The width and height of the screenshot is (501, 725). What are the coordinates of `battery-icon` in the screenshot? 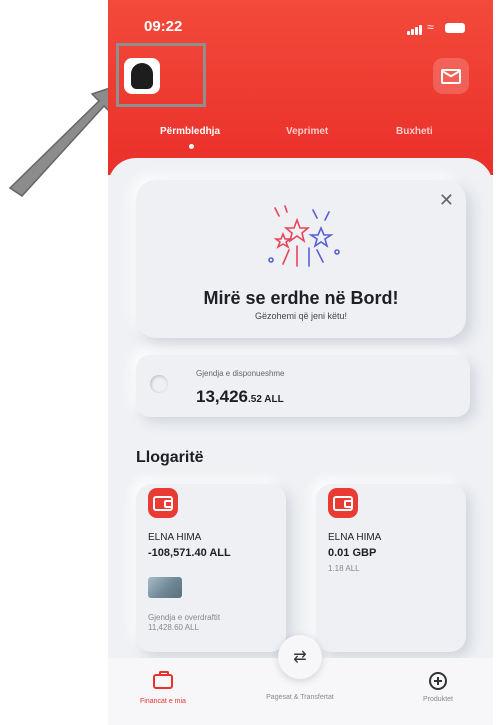 It's located at (455, 27).